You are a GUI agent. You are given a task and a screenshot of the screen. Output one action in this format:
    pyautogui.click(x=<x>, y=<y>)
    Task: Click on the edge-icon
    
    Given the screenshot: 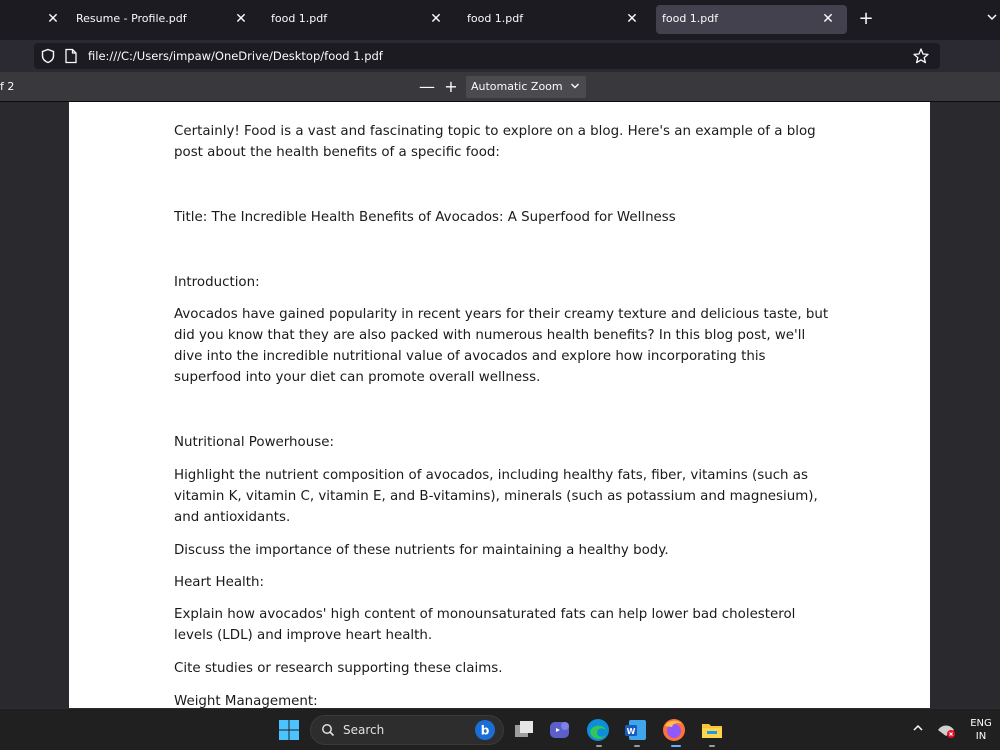 What is the action you would take?
    pyautogui.click(x=598, y=730)
    